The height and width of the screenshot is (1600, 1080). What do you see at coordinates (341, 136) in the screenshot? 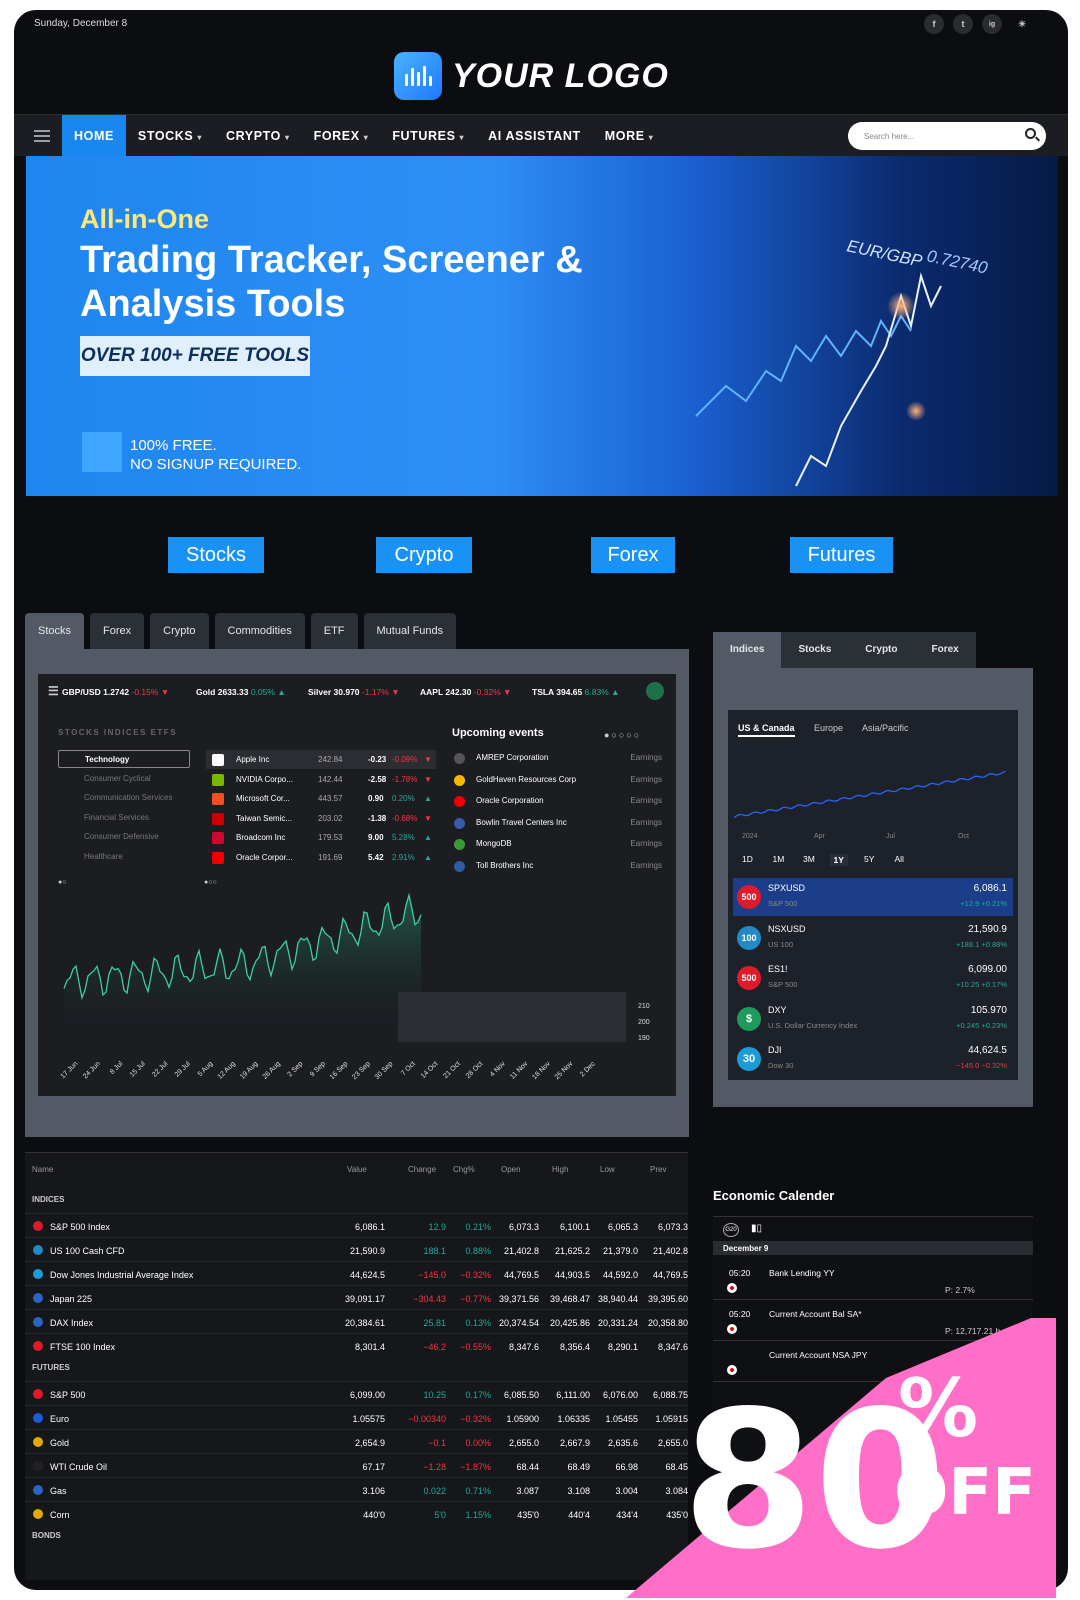
I see `nav-item-forex: FOREX ▾` at bounding box center [341, 136].